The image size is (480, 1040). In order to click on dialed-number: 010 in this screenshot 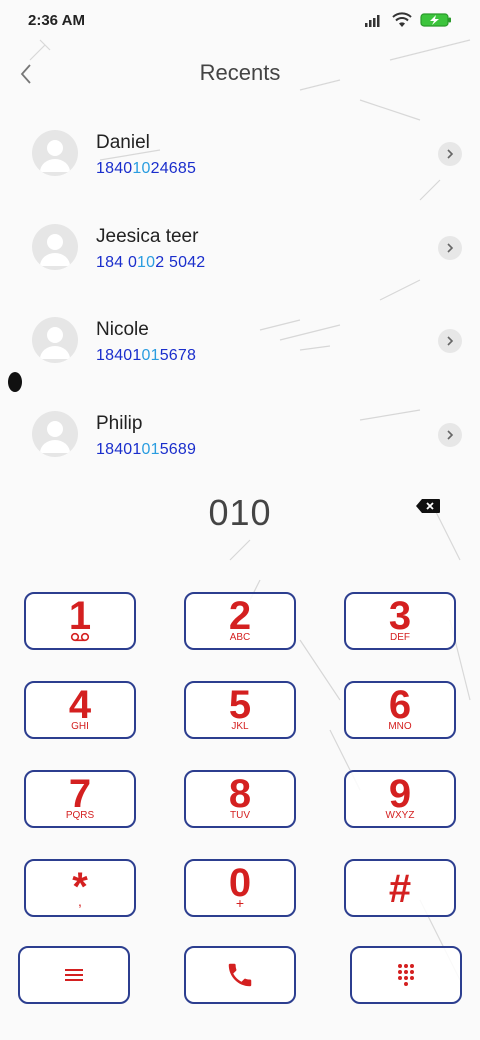, I will do `click(240, 512)`.